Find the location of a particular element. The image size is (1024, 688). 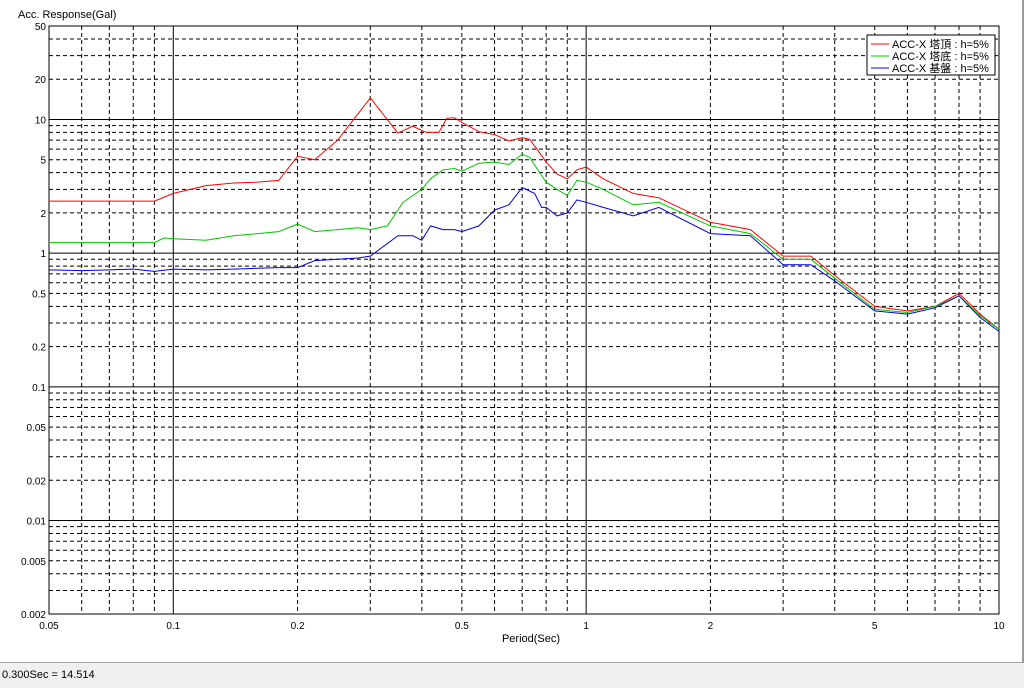

x-tick-label: 1 is located at coordinates (586, 626).